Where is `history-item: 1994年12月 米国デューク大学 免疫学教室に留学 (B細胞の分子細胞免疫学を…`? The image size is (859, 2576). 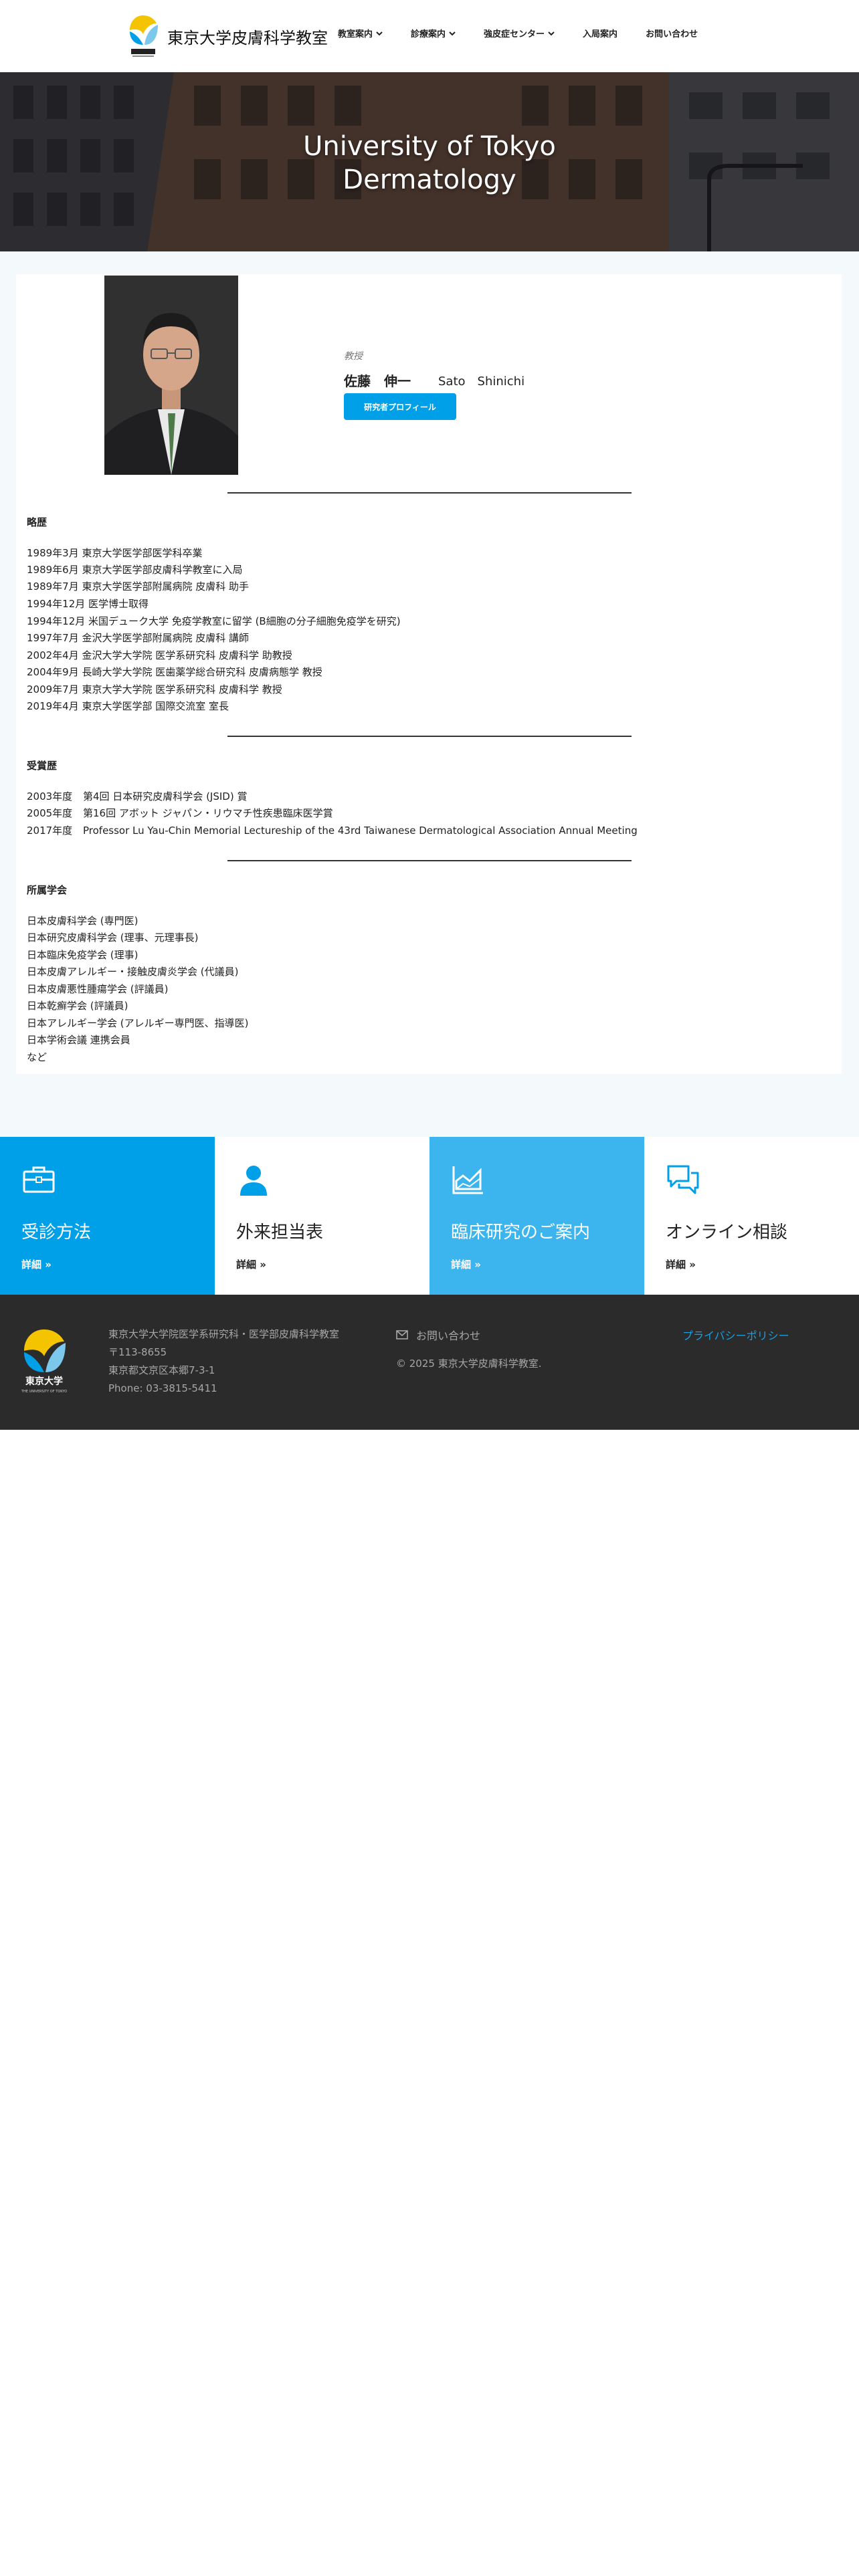 history-item: 1994年12月 米国デューク大学 免疫学教室に留学 (B細胞の分子細胞免疫学を… is located at coordinates (214, 621).